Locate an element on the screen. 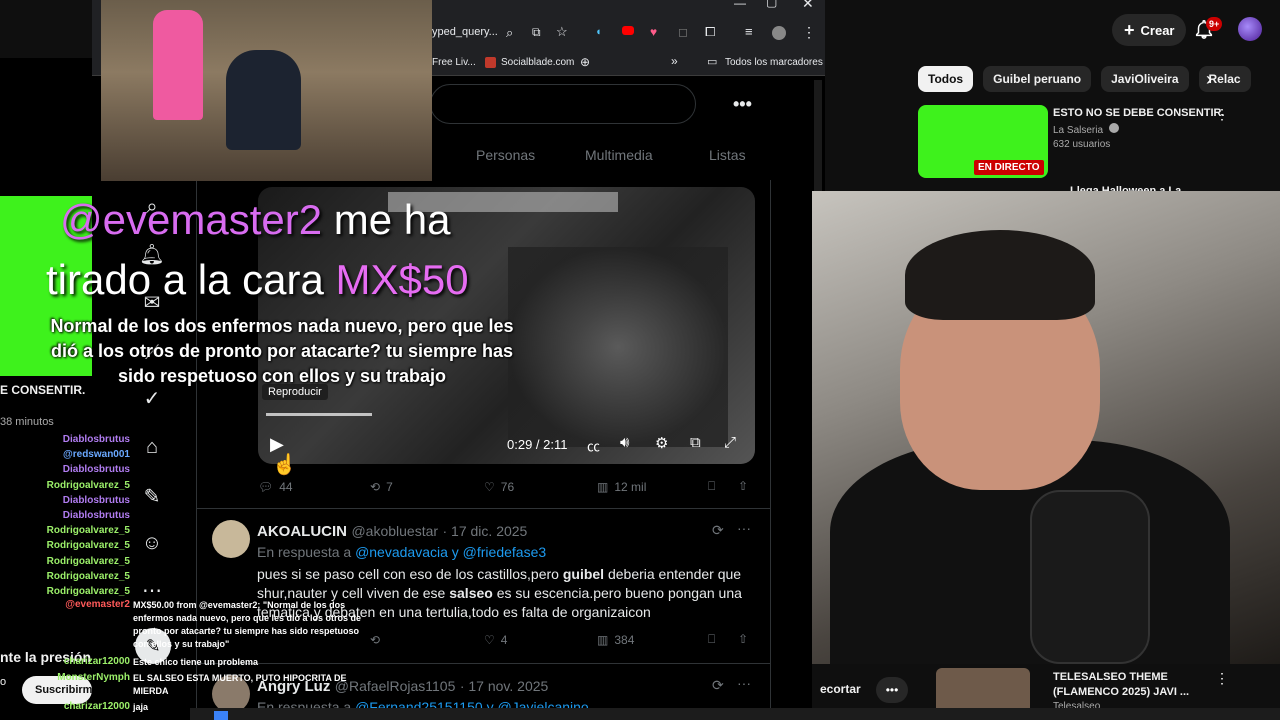  chip-guibel: Guibel peruano is located at coordinates (1037, 79).